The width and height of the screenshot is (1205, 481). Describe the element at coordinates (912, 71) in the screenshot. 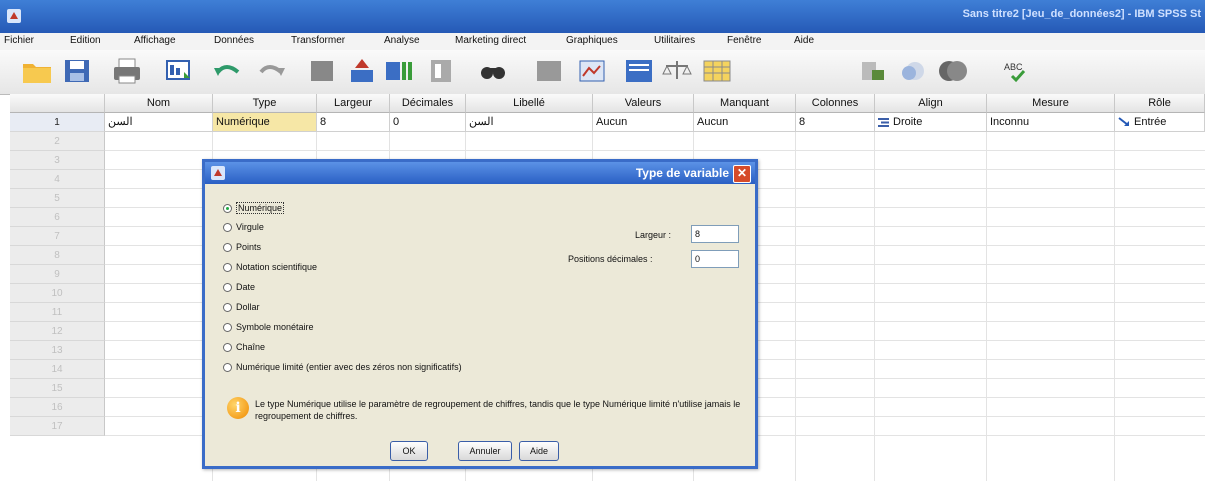

I see `show-all-variables-icon` at that location.